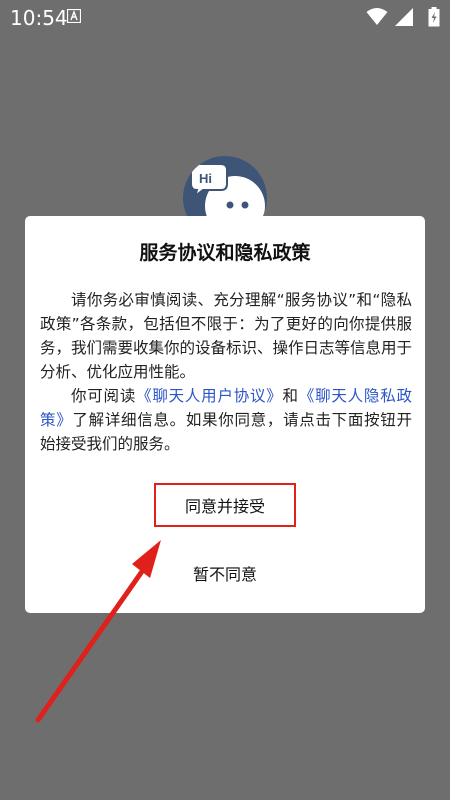 The width and height of the screenshot is (450, 800). I want to click on status-time: 10:54, so click(39, 18).